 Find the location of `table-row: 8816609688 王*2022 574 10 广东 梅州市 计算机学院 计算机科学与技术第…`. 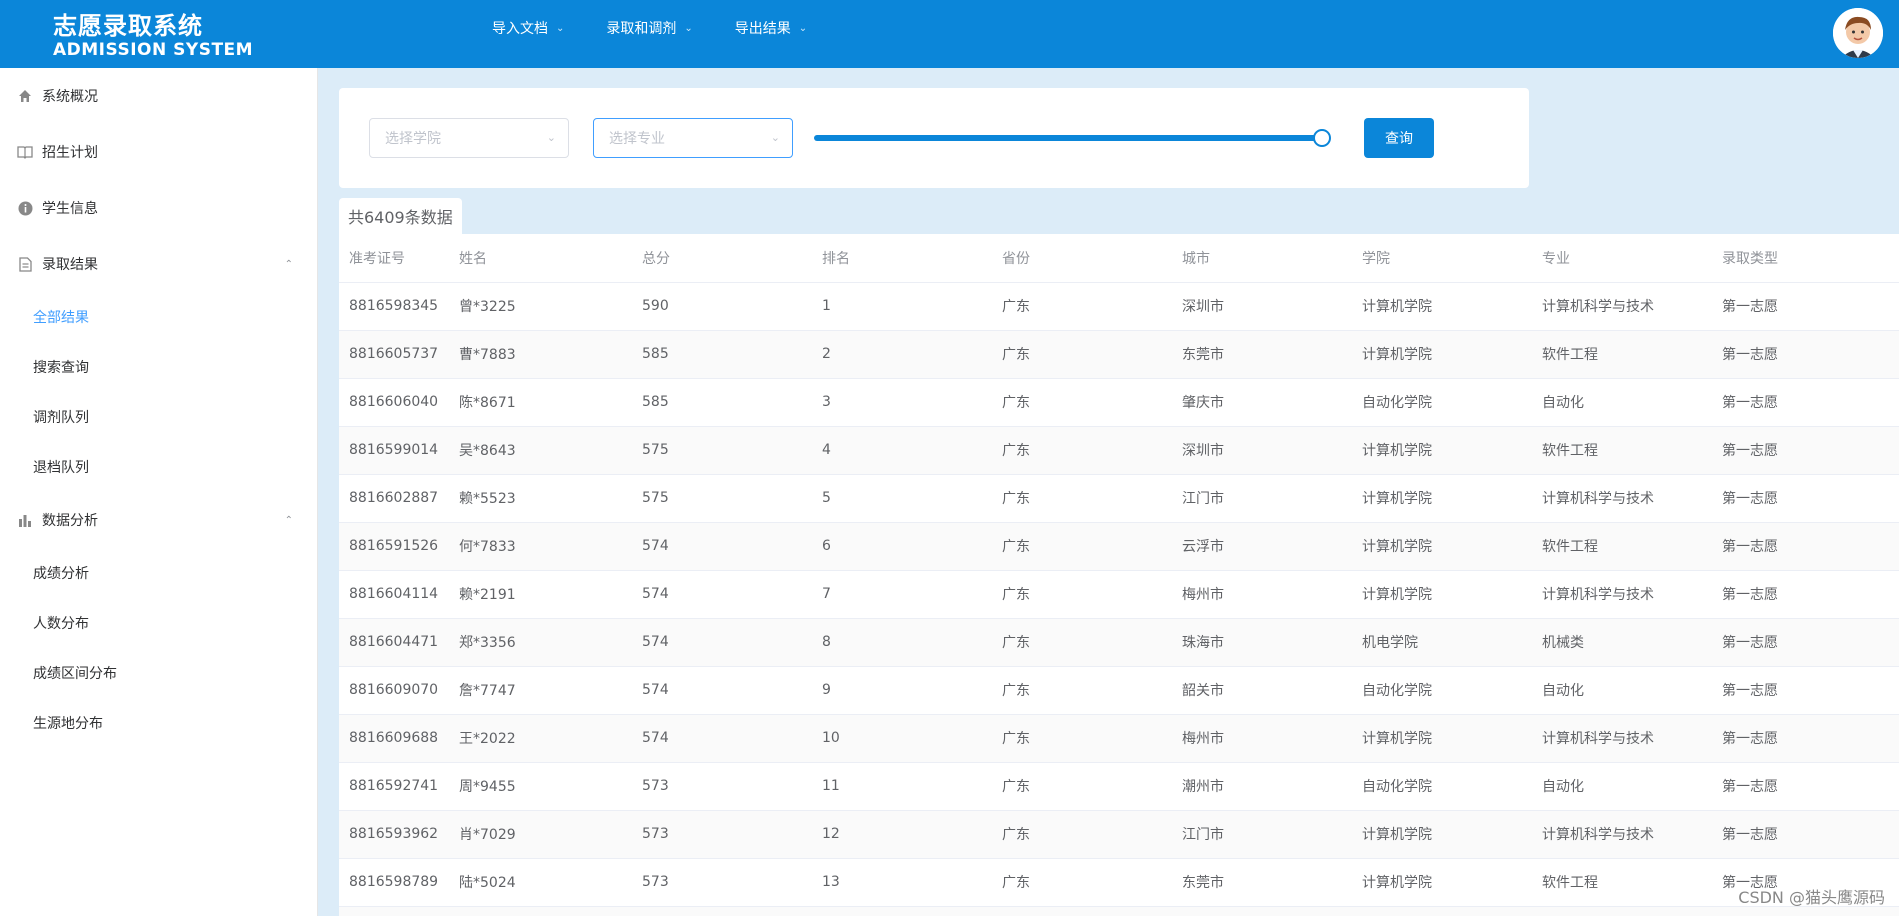

table-row: 8816609688 王*2022 574 10 广东 梅州市 计算机学院 计算机科学与技术第… is located at coordinates (1119, 738).